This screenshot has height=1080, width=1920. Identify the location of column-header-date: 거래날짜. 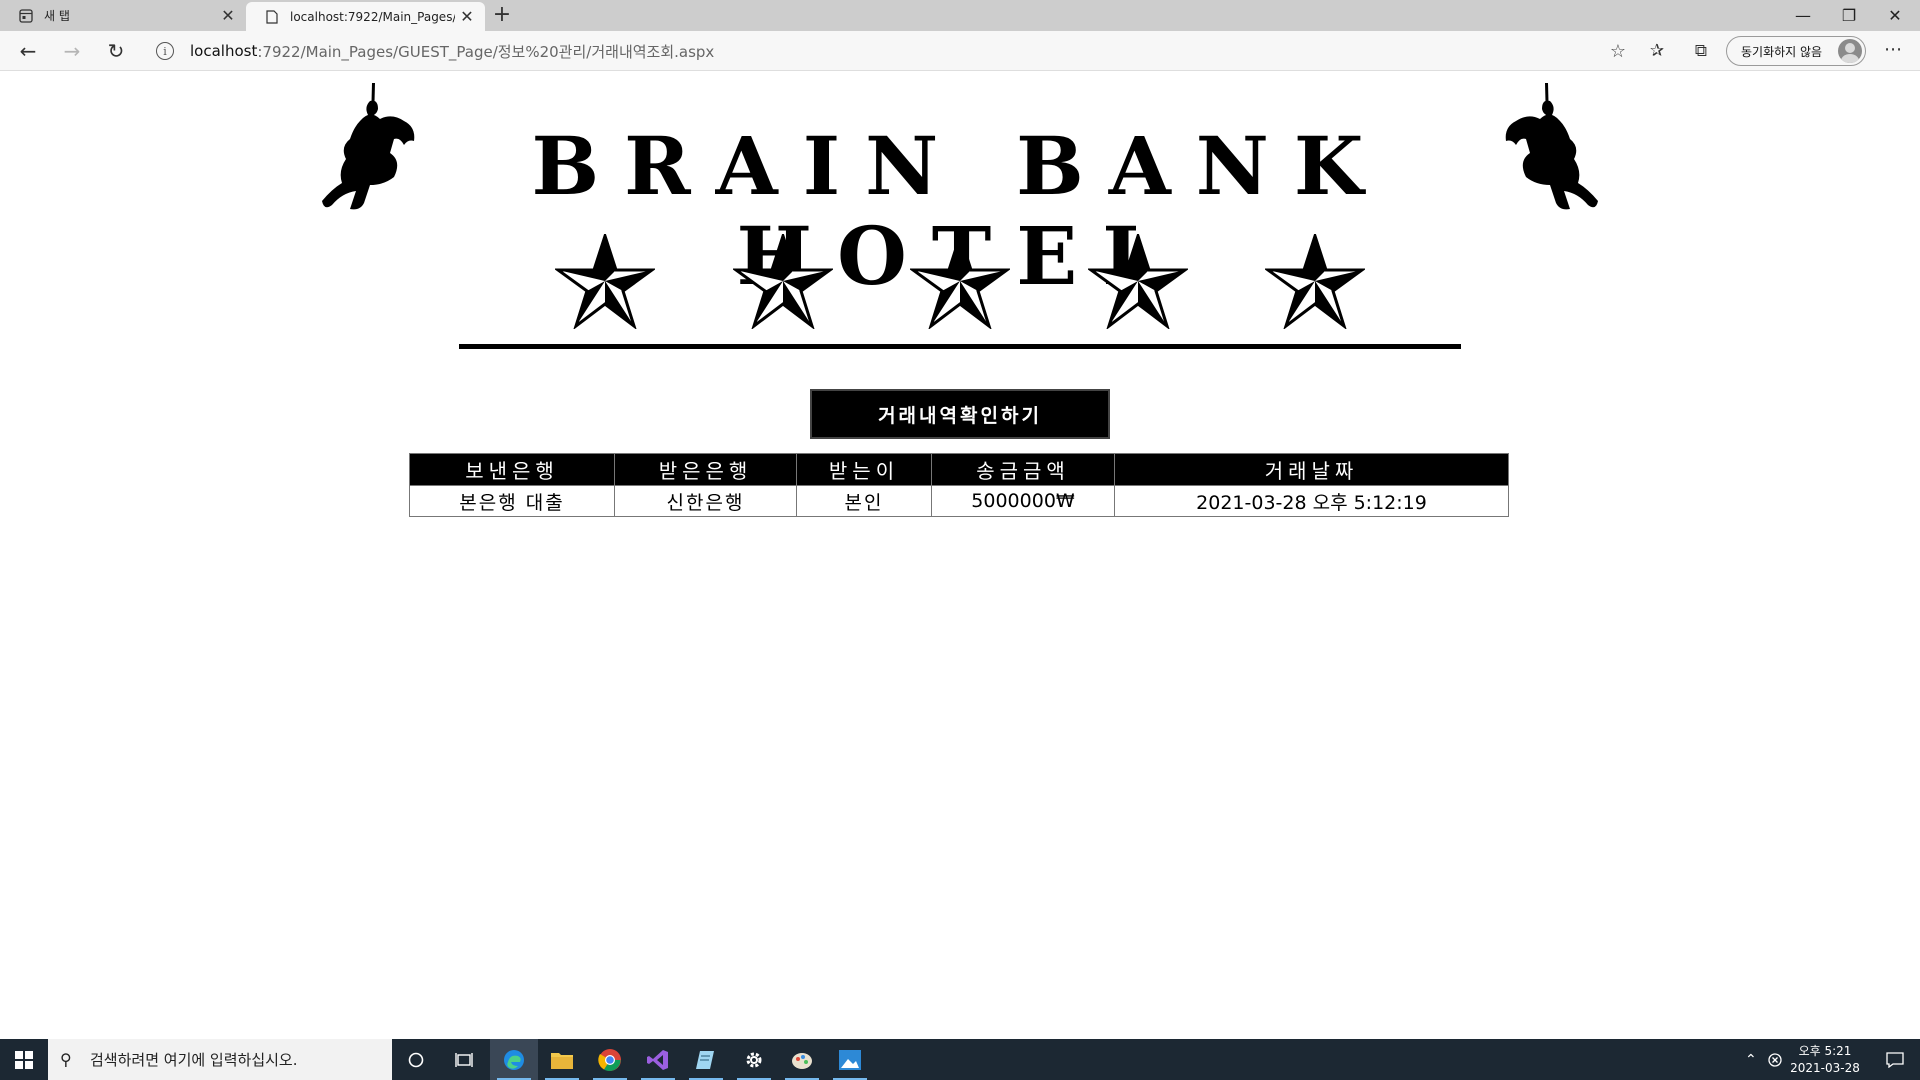
(1311, 469).